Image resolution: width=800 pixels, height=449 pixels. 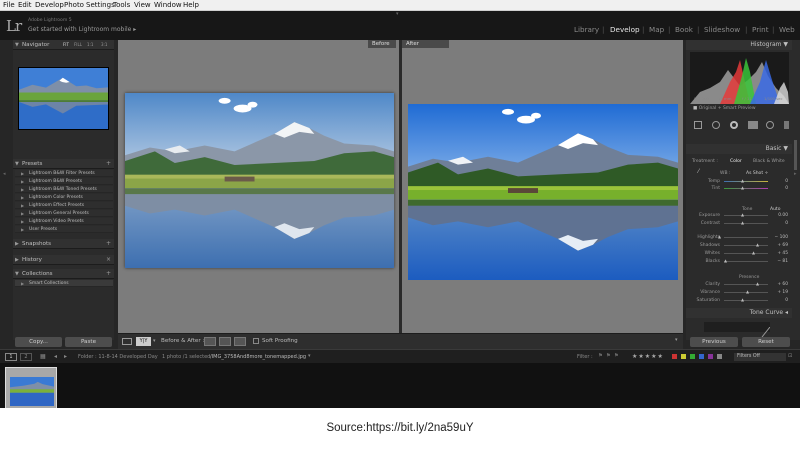 I want to click on filmstrip-thumbnail, so click(x=31, y=387).